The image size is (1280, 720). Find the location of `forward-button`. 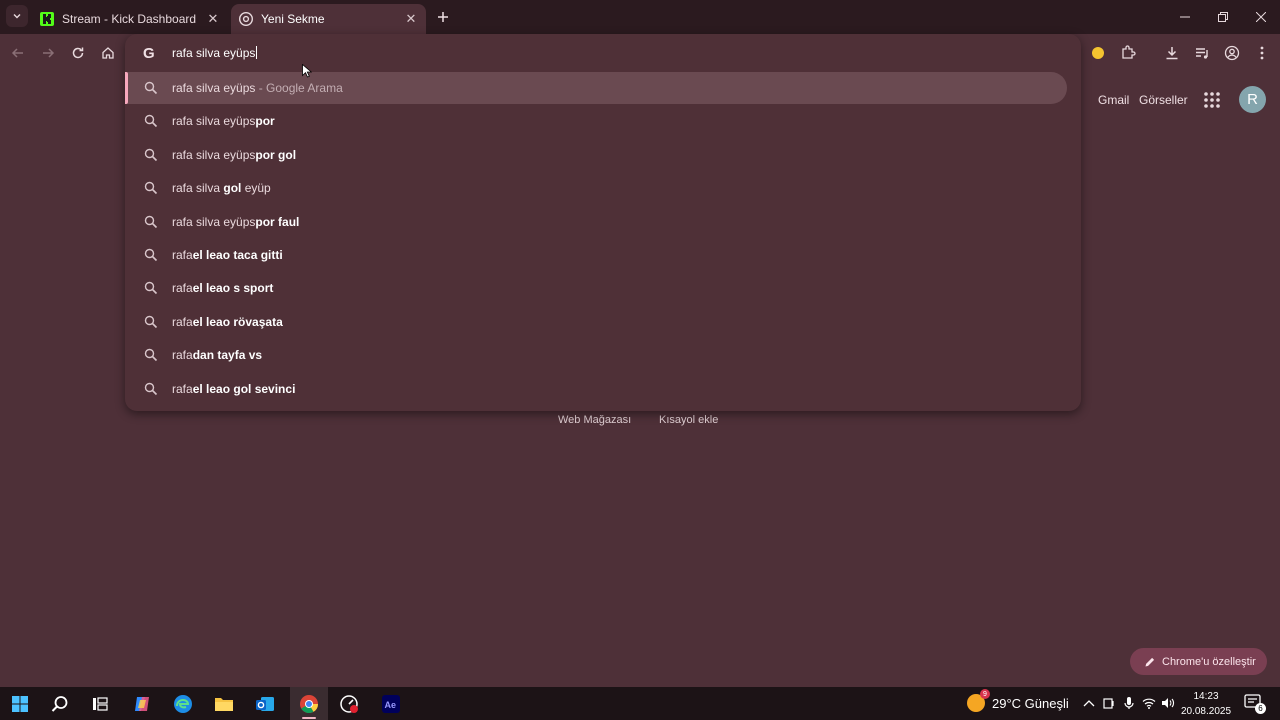

forward-button is located at coordinates (48, 53).